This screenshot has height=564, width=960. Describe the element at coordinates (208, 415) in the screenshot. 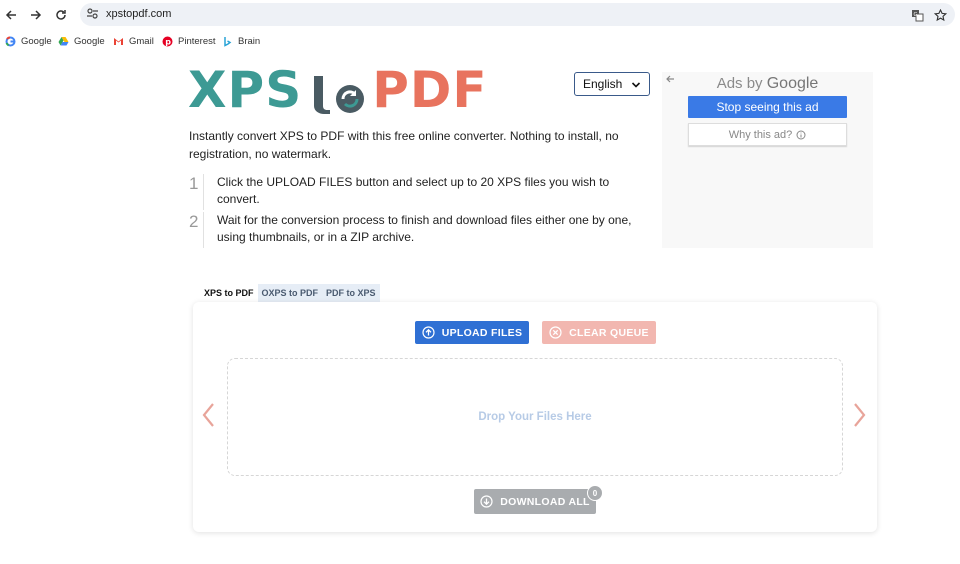

I see `chevron-left-icon` at that location.